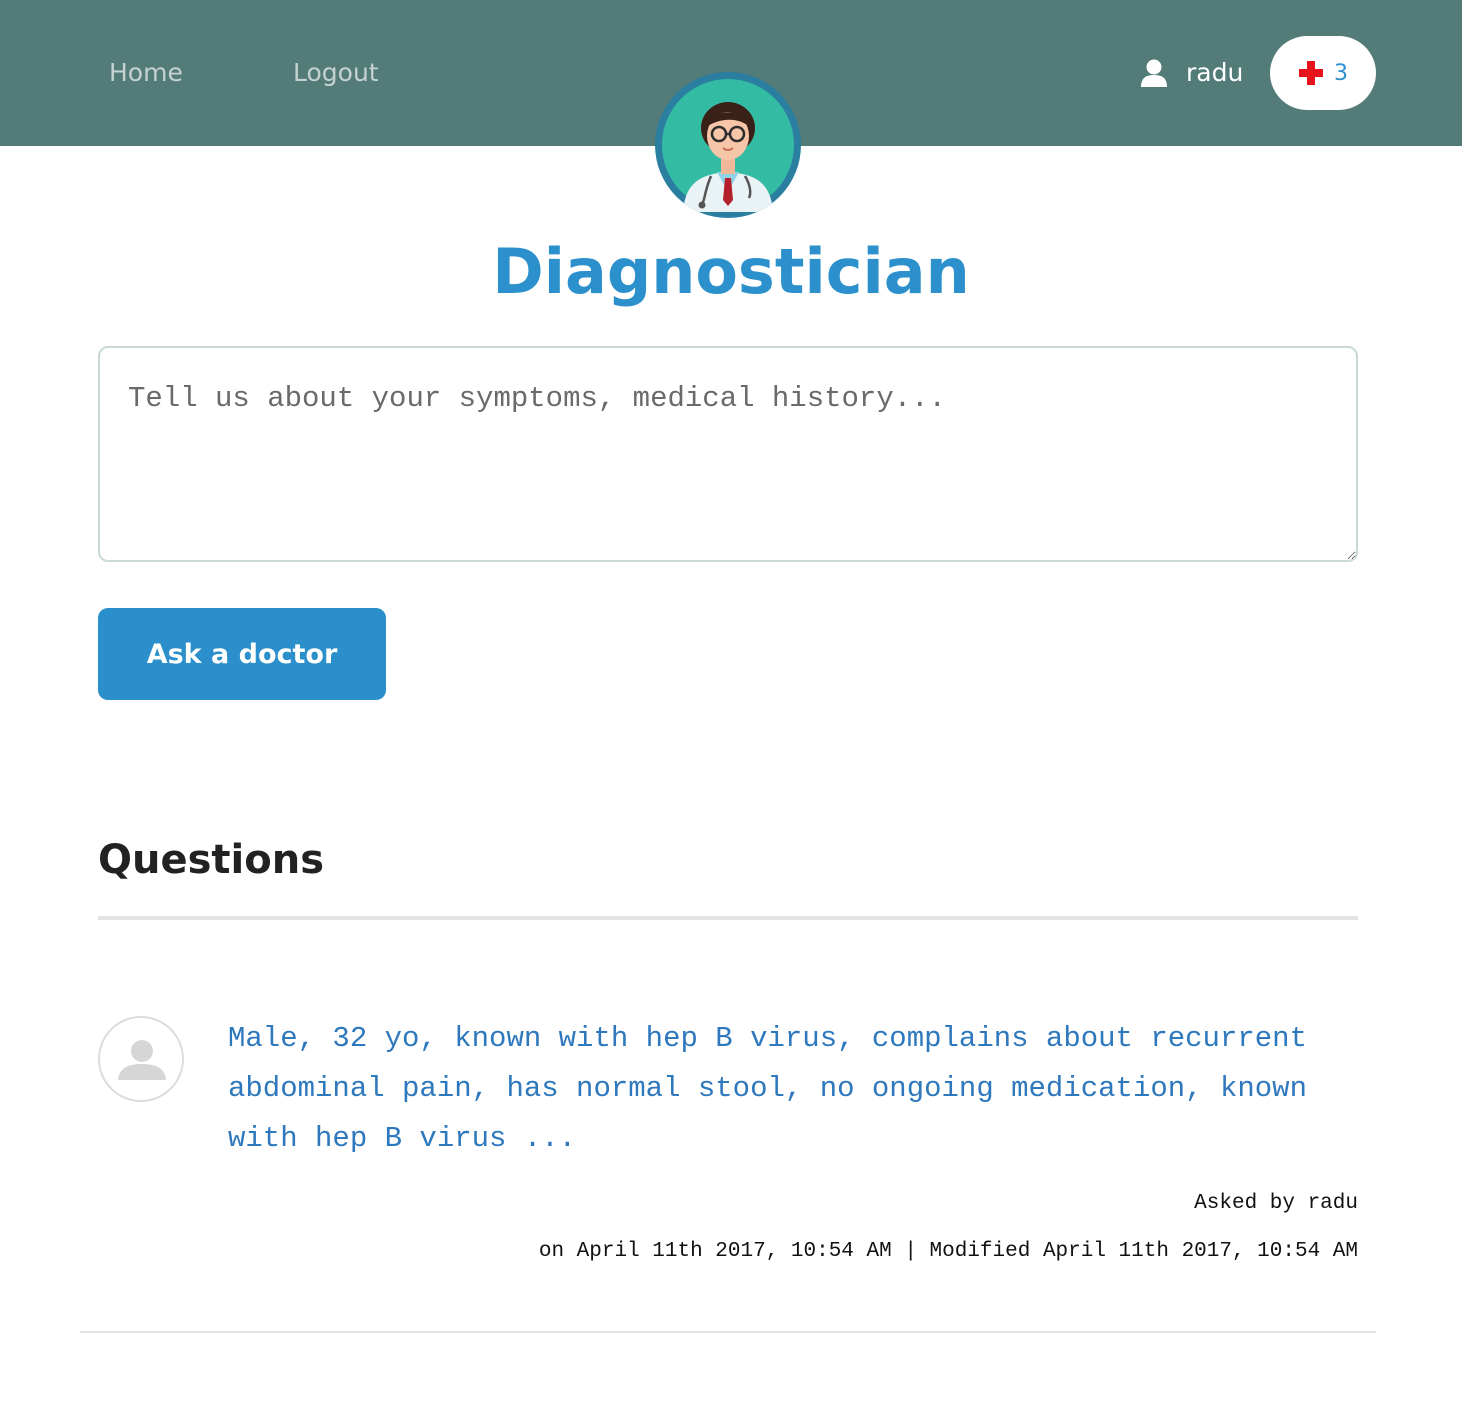  I want to click on points-badge: 3, so click(1323, 73).